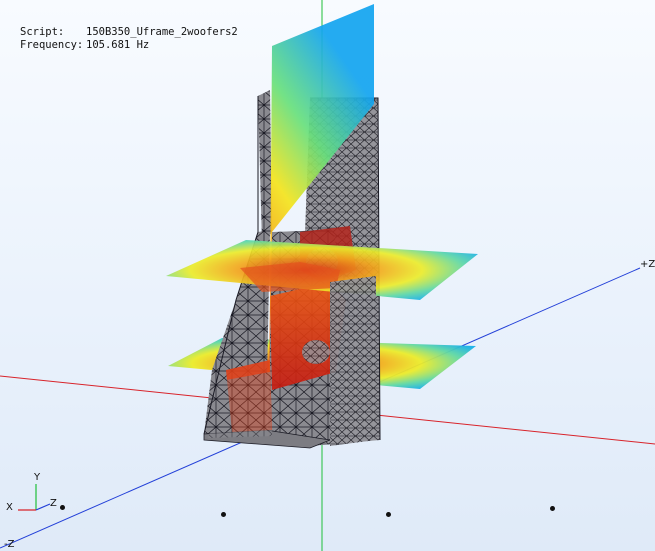 The image size is (655, 551). I want to click on orientation-triad: Y X Z, so click(36, 494).